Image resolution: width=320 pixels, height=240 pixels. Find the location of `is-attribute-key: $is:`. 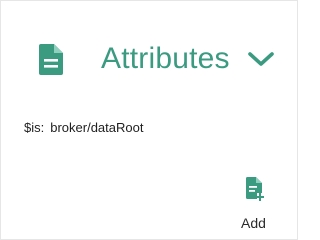

is-attribute-key: $is: is located at coordinates (34, 127).